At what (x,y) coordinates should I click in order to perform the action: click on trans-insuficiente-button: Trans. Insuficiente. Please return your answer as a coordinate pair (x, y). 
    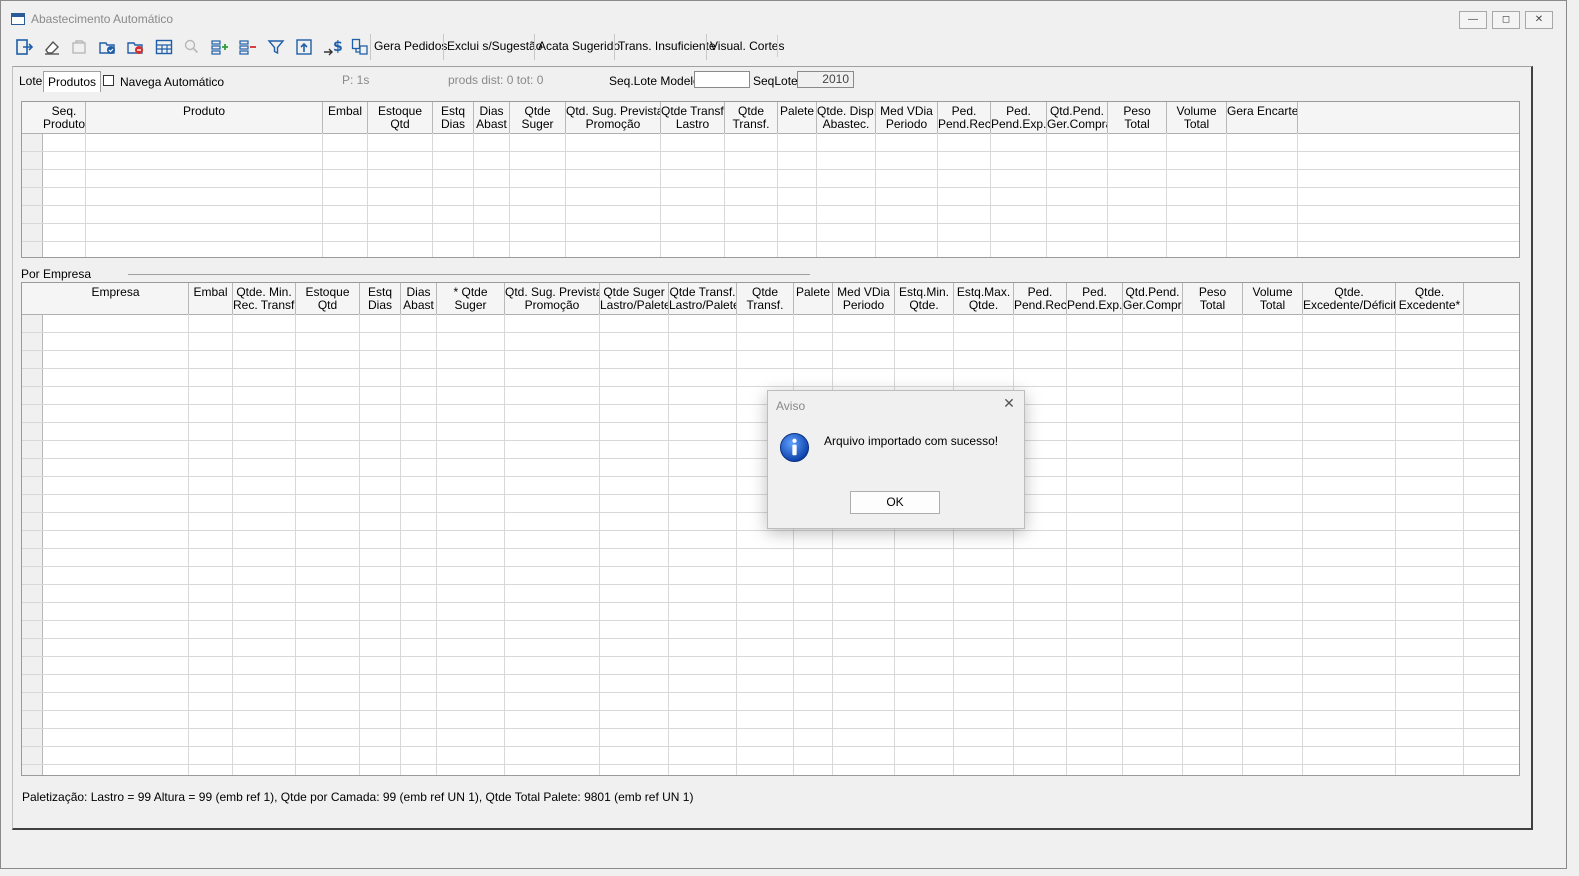
    Looking at the image, I should click on (666, 47).